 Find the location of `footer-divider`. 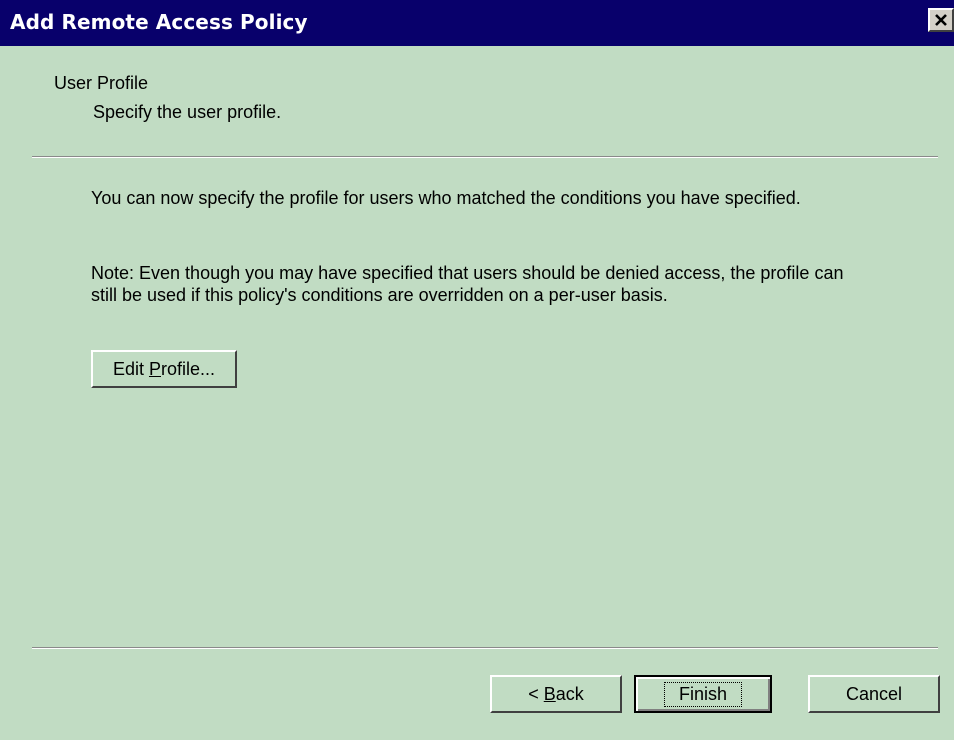

footer-divider is located at coordinates (485, 648).